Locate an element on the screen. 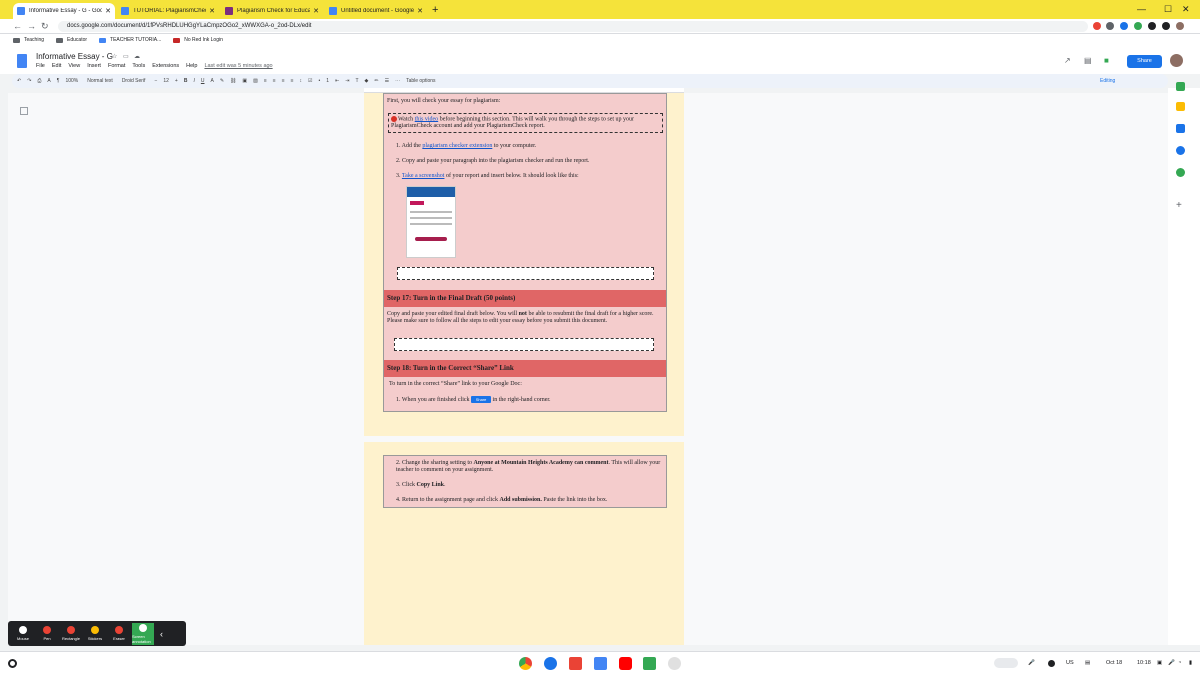  star-icon: ☆ is located at coordinates (114, 56).